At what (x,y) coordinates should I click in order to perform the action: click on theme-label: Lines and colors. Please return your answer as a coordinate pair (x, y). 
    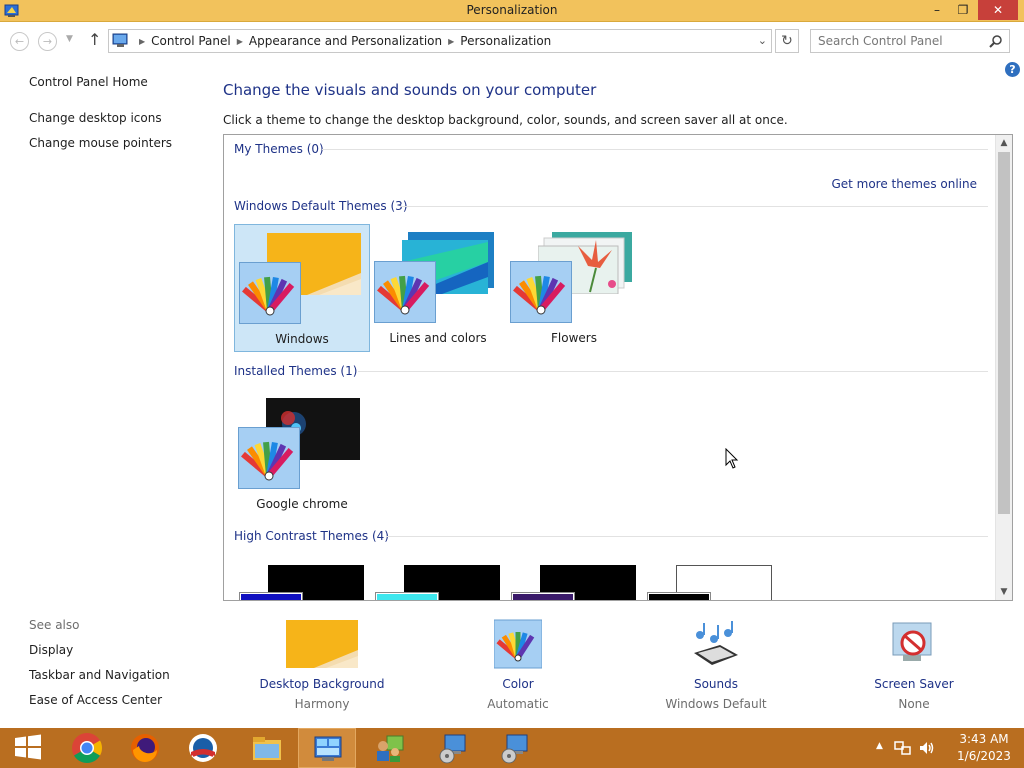
    Looking at the image, I should click on (438, 338).